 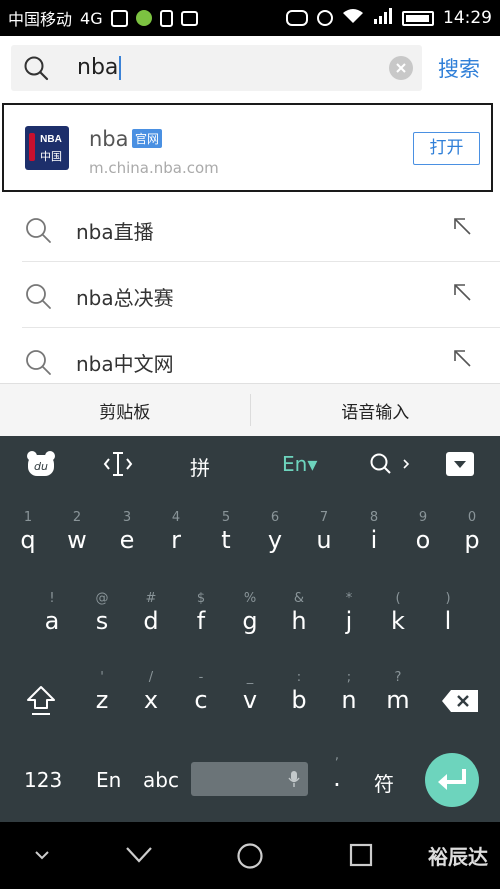 What do you see at coordinates (51, 157) in the screenshot?
I see `logo-bottom-text: 中国` at bounding box center [51, 157].